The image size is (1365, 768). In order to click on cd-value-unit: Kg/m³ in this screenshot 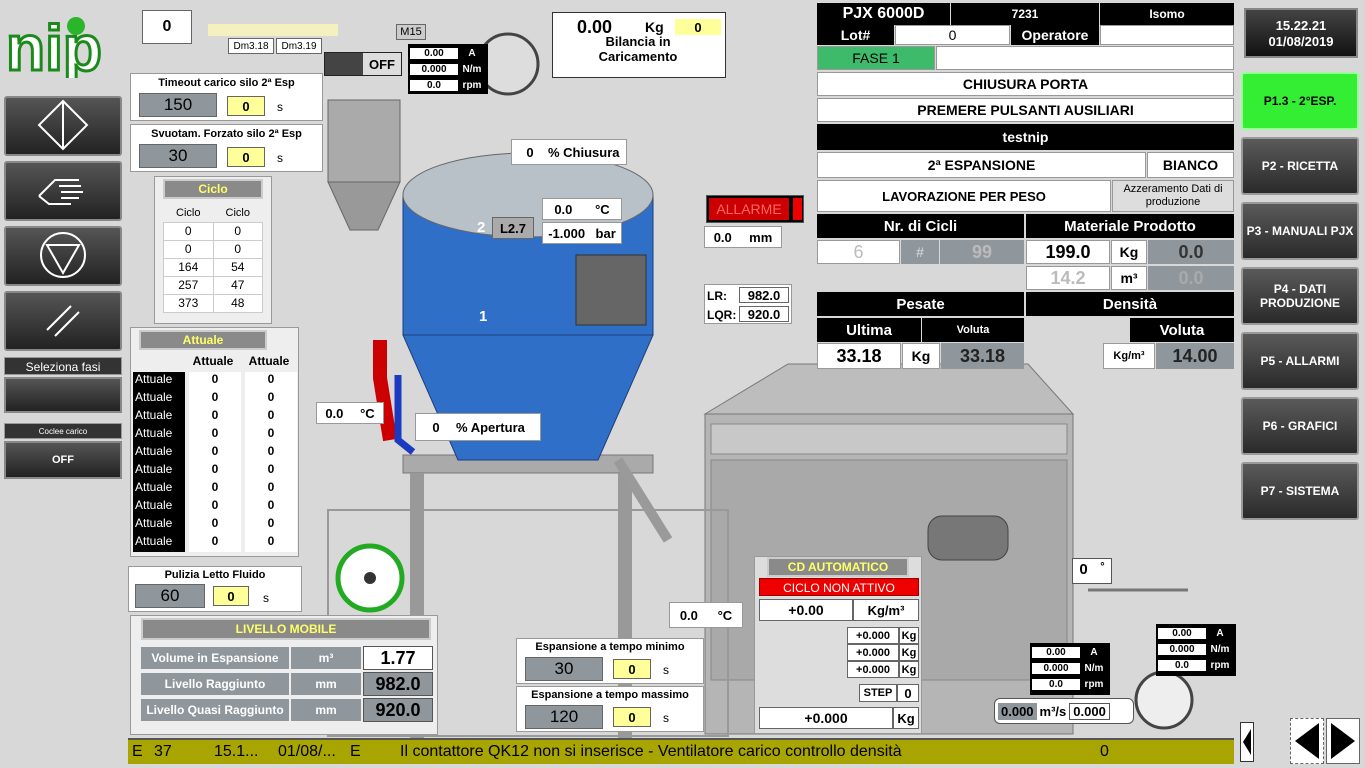, I will do `click(886, 610)`.